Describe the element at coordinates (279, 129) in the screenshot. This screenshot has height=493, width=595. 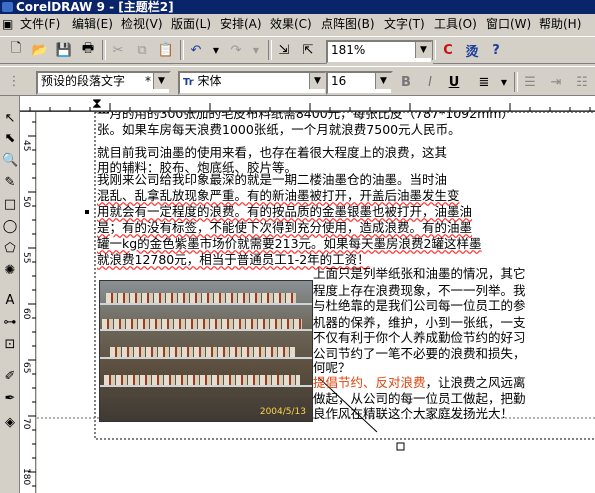
I see `text-line: 张。如果车房每天浪费1000张纸，一个月就浪费7500元人民币。` at that location.